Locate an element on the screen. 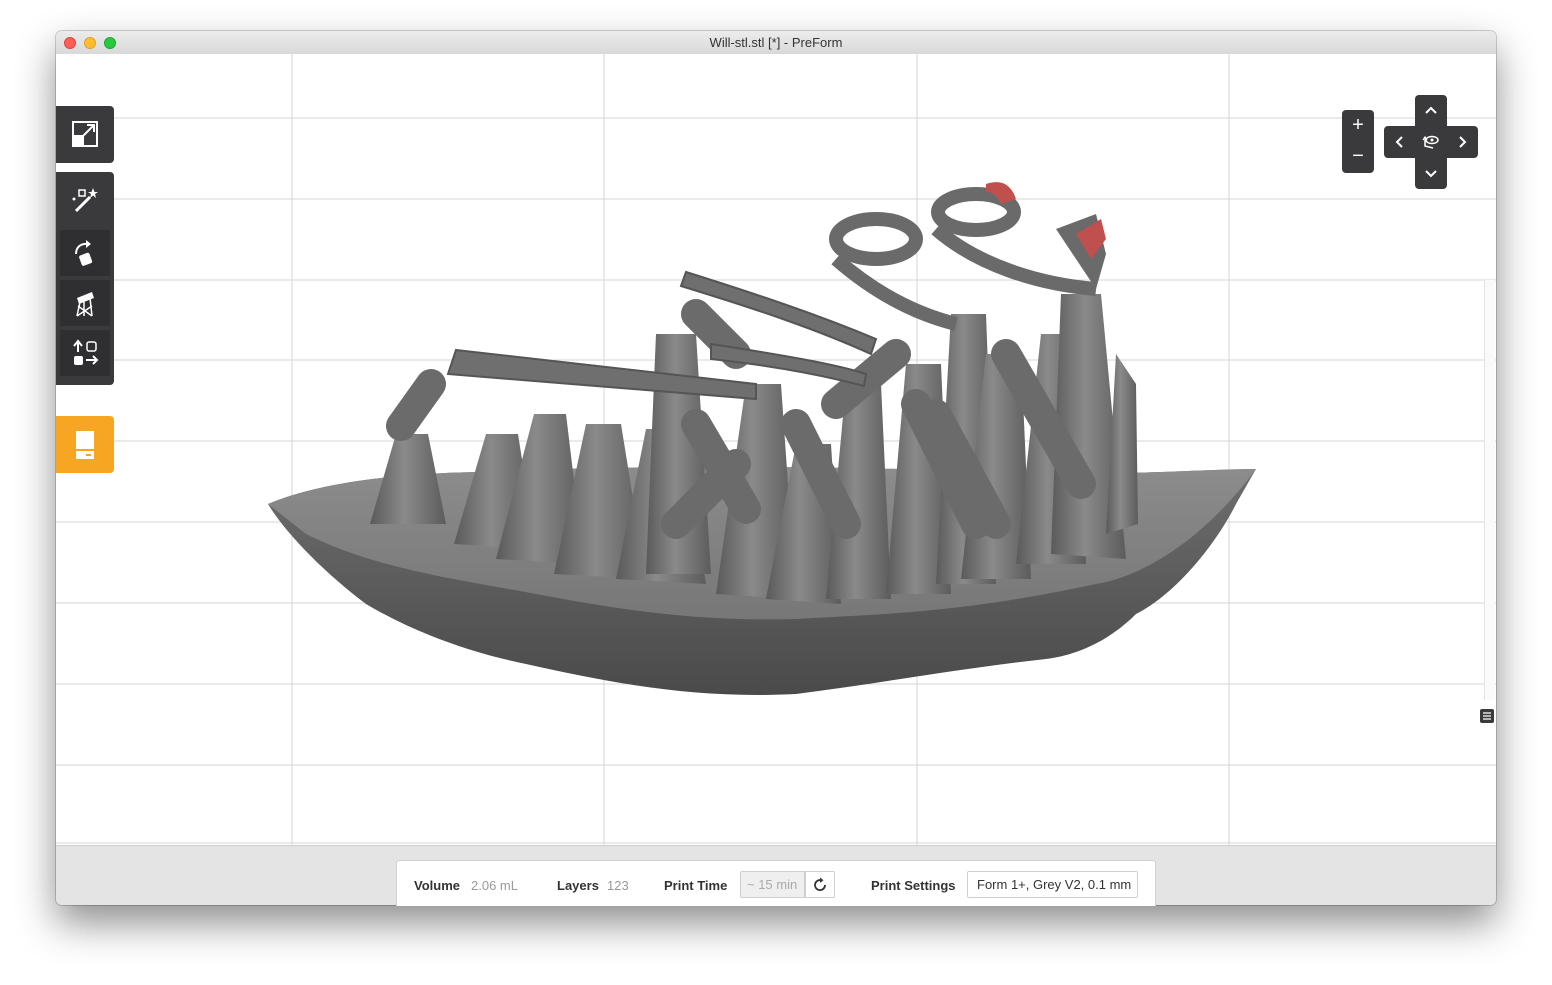  title-bar: Will-stl.stl [*] - PreForm is located at coordinates (776, 43).